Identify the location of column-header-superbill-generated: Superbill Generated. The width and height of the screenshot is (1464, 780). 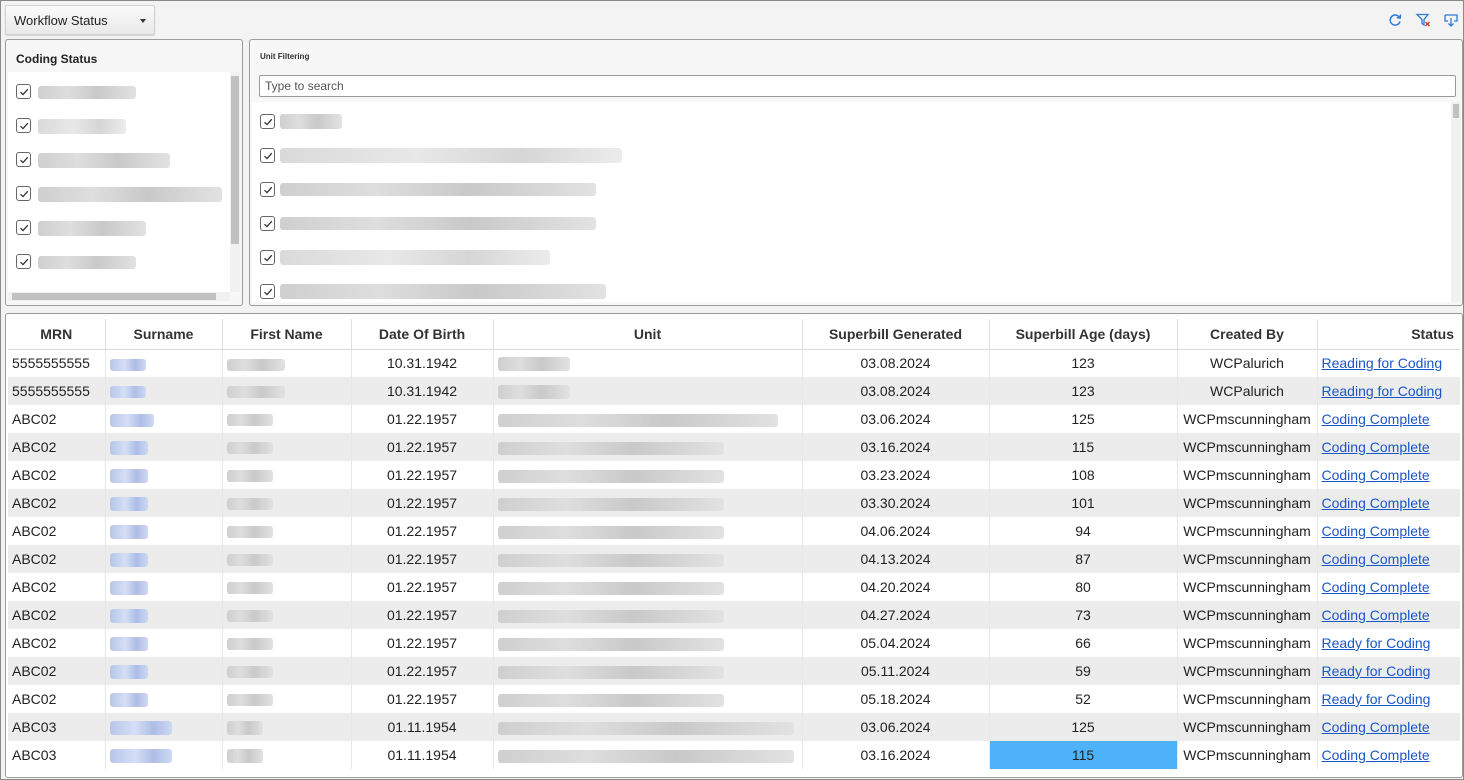
(896, 334).